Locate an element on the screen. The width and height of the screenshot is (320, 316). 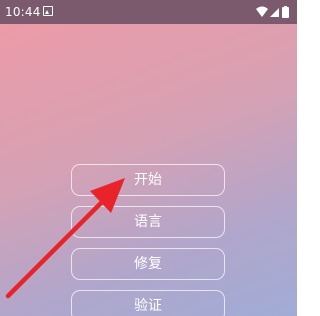
cell-signal-icon is located at coordinates (274, 12).